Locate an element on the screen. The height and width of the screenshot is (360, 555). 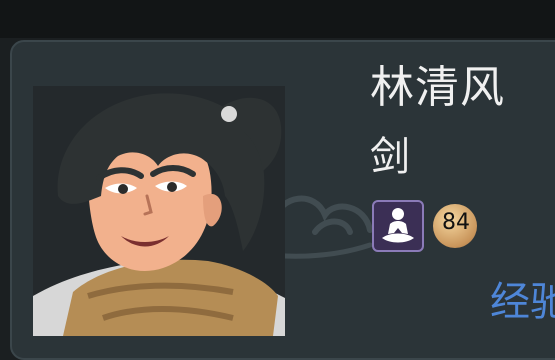
meditation-icon is located at coordinates (398, 225).